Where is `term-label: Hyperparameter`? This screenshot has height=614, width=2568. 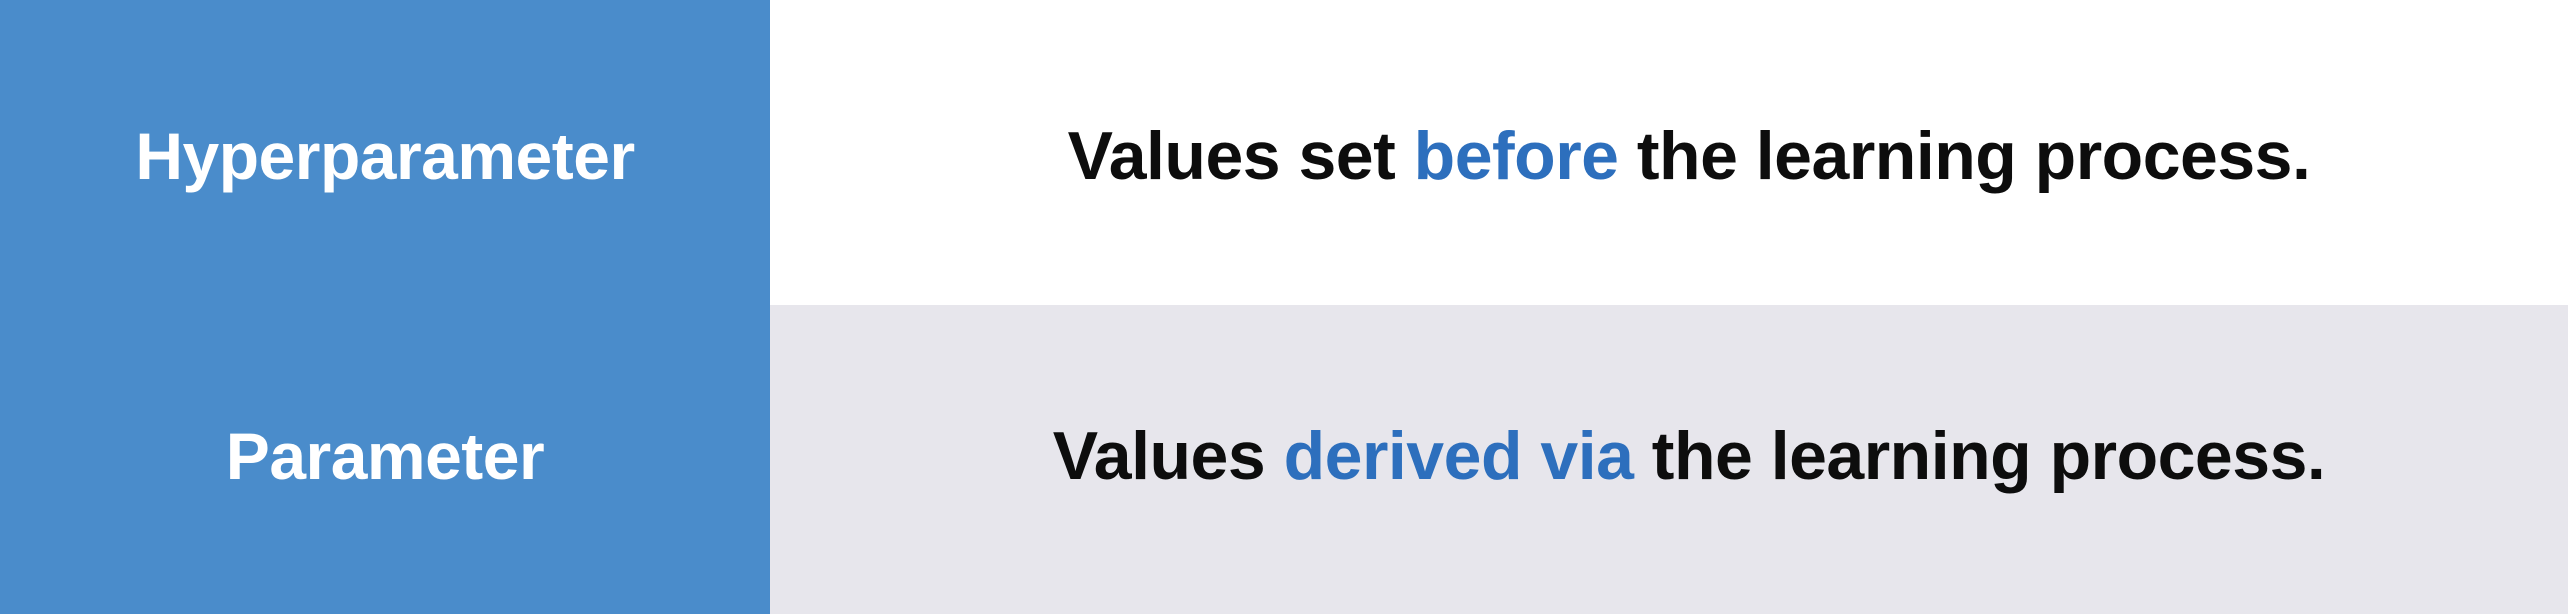
term-label: Hyperparameter is located at coordinates (385, 155).